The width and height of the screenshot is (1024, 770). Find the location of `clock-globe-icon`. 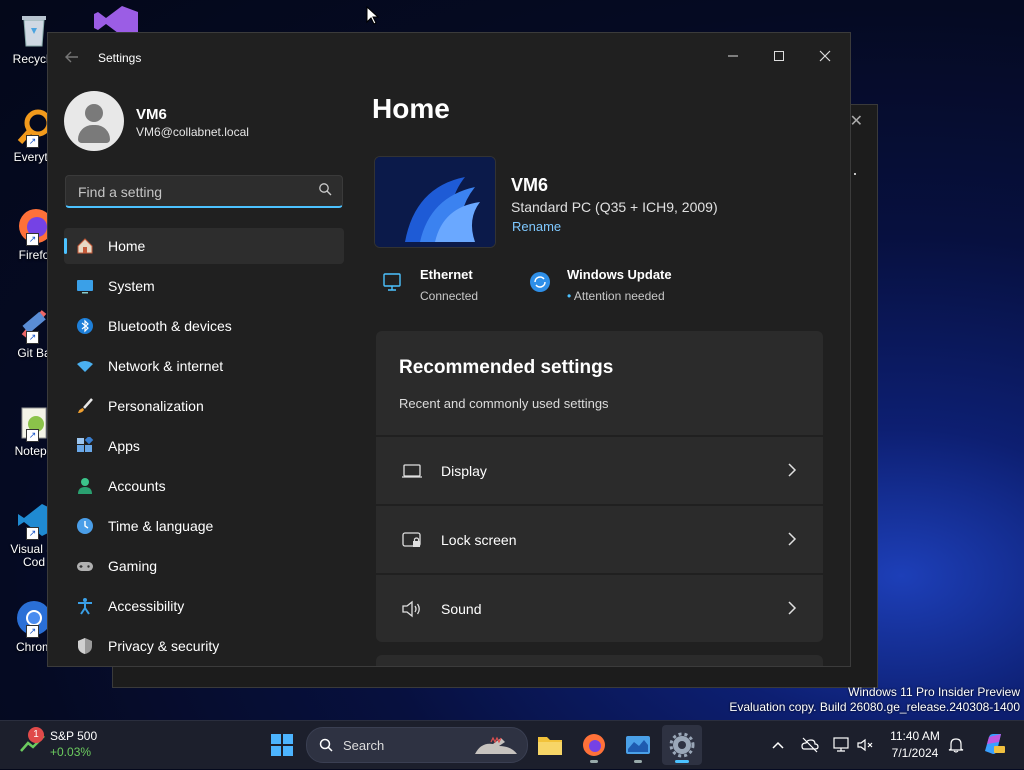

clock-globe-icon is located at coordinates (85, 526).